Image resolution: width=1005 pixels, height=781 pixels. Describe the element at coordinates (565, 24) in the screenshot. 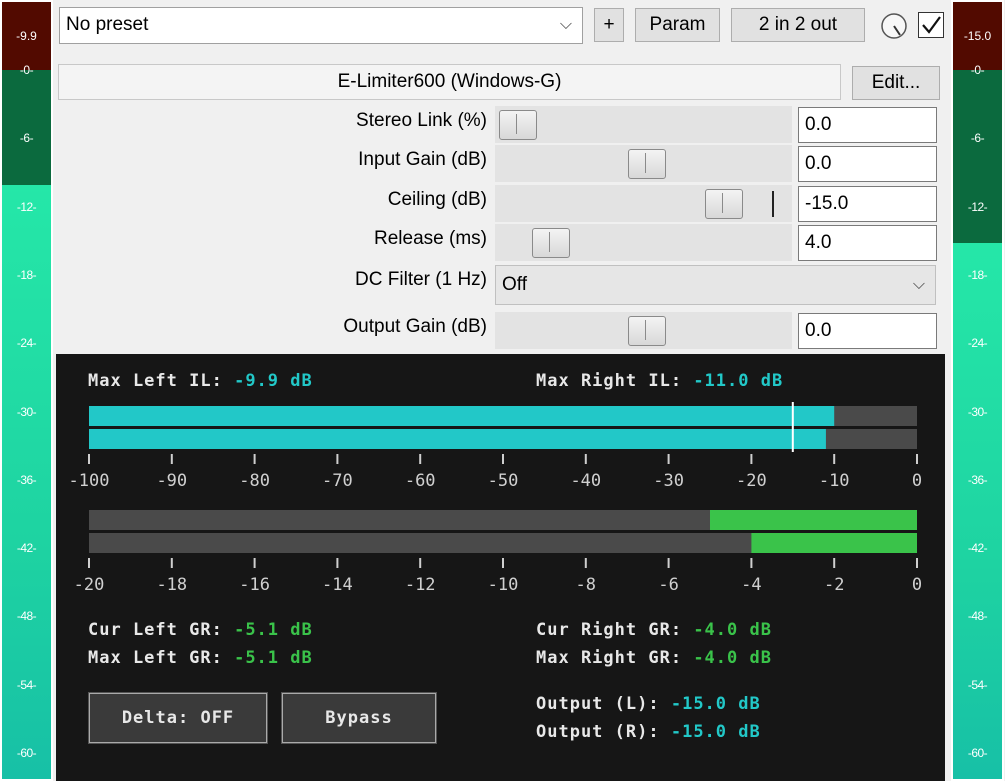

I see `chevron-down-icon: ⌵` at that location.